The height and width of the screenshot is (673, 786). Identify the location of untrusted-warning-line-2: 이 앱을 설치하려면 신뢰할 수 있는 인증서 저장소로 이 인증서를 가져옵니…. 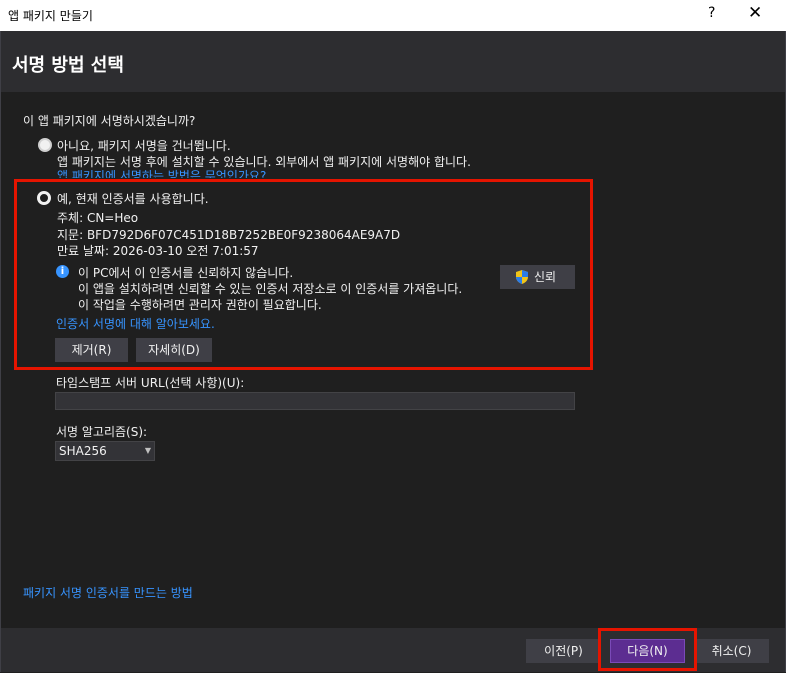
(270, 289).